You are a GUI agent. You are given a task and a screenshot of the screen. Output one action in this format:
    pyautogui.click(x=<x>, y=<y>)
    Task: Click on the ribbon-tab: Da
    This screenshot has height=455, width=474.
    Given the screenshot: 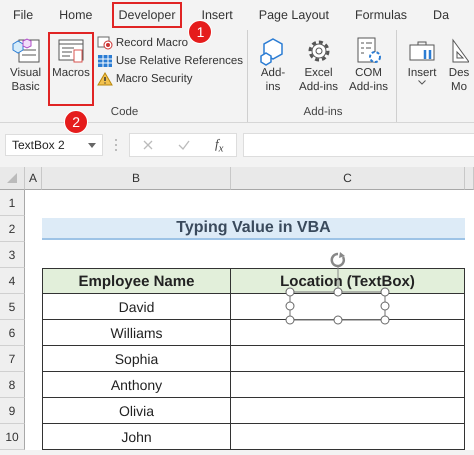 What is the action you would take?
    pyautogui.click(x=441, y=15)
    